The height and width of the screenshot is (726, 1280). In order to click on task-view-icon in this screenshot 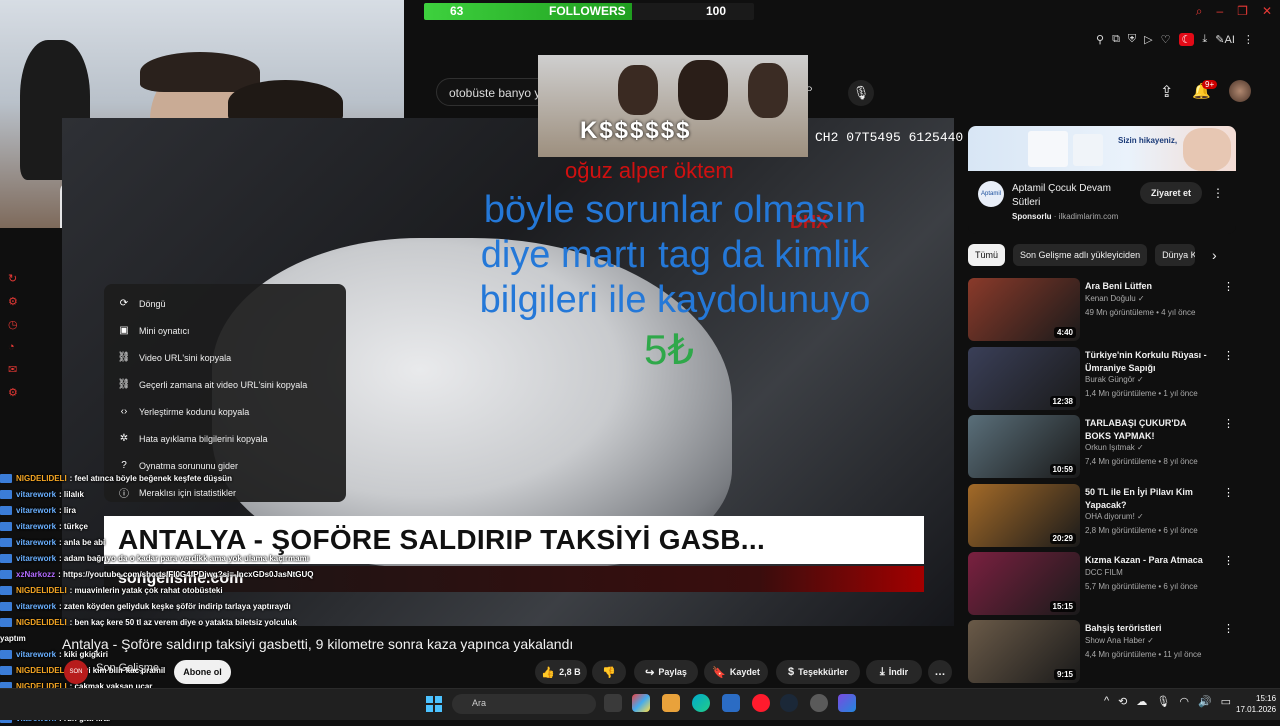, I will do `click(613, 703)`.